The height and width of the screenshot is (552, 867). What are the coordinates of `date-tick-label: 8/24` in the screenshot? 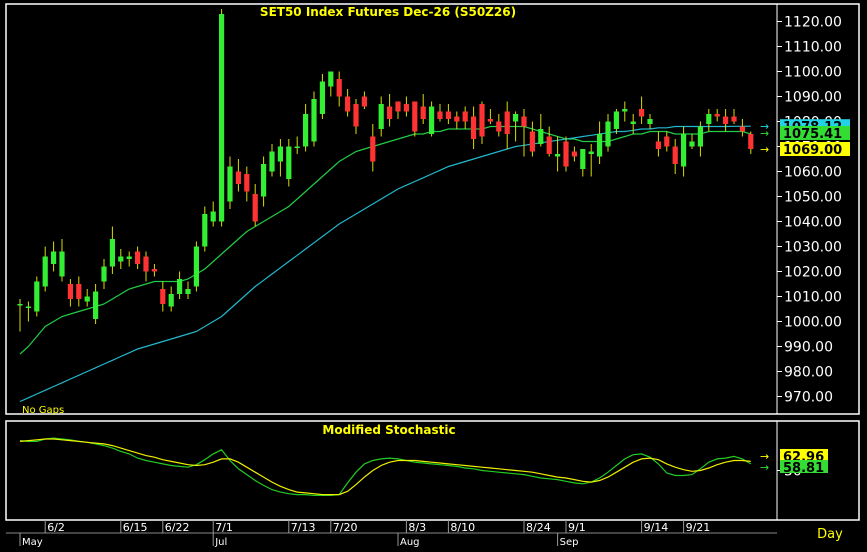 It's located at (538, 527).